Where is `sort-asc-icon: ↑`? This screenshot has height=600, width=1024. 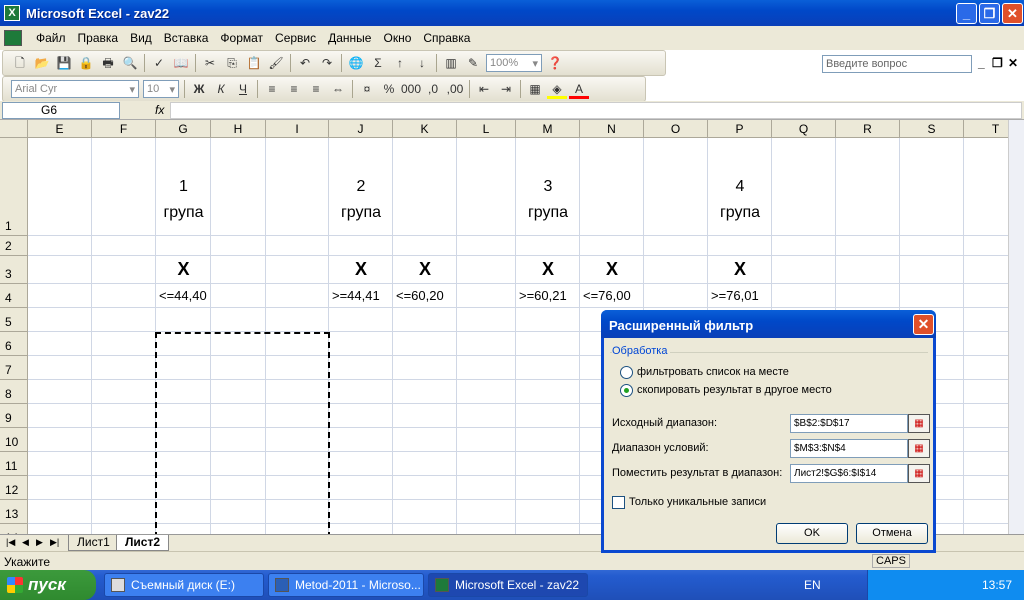
sort-asc-icon: ↑ is located at coordinates (400, 63).